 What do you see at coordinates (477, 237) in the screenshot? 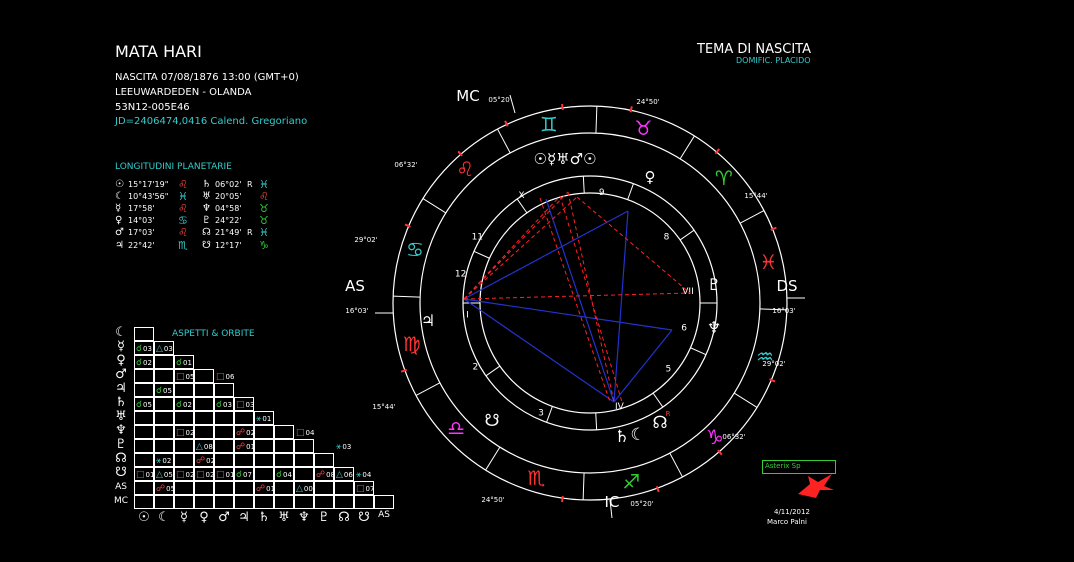
I see `house-number: 11` at bounding box center [477, 237].